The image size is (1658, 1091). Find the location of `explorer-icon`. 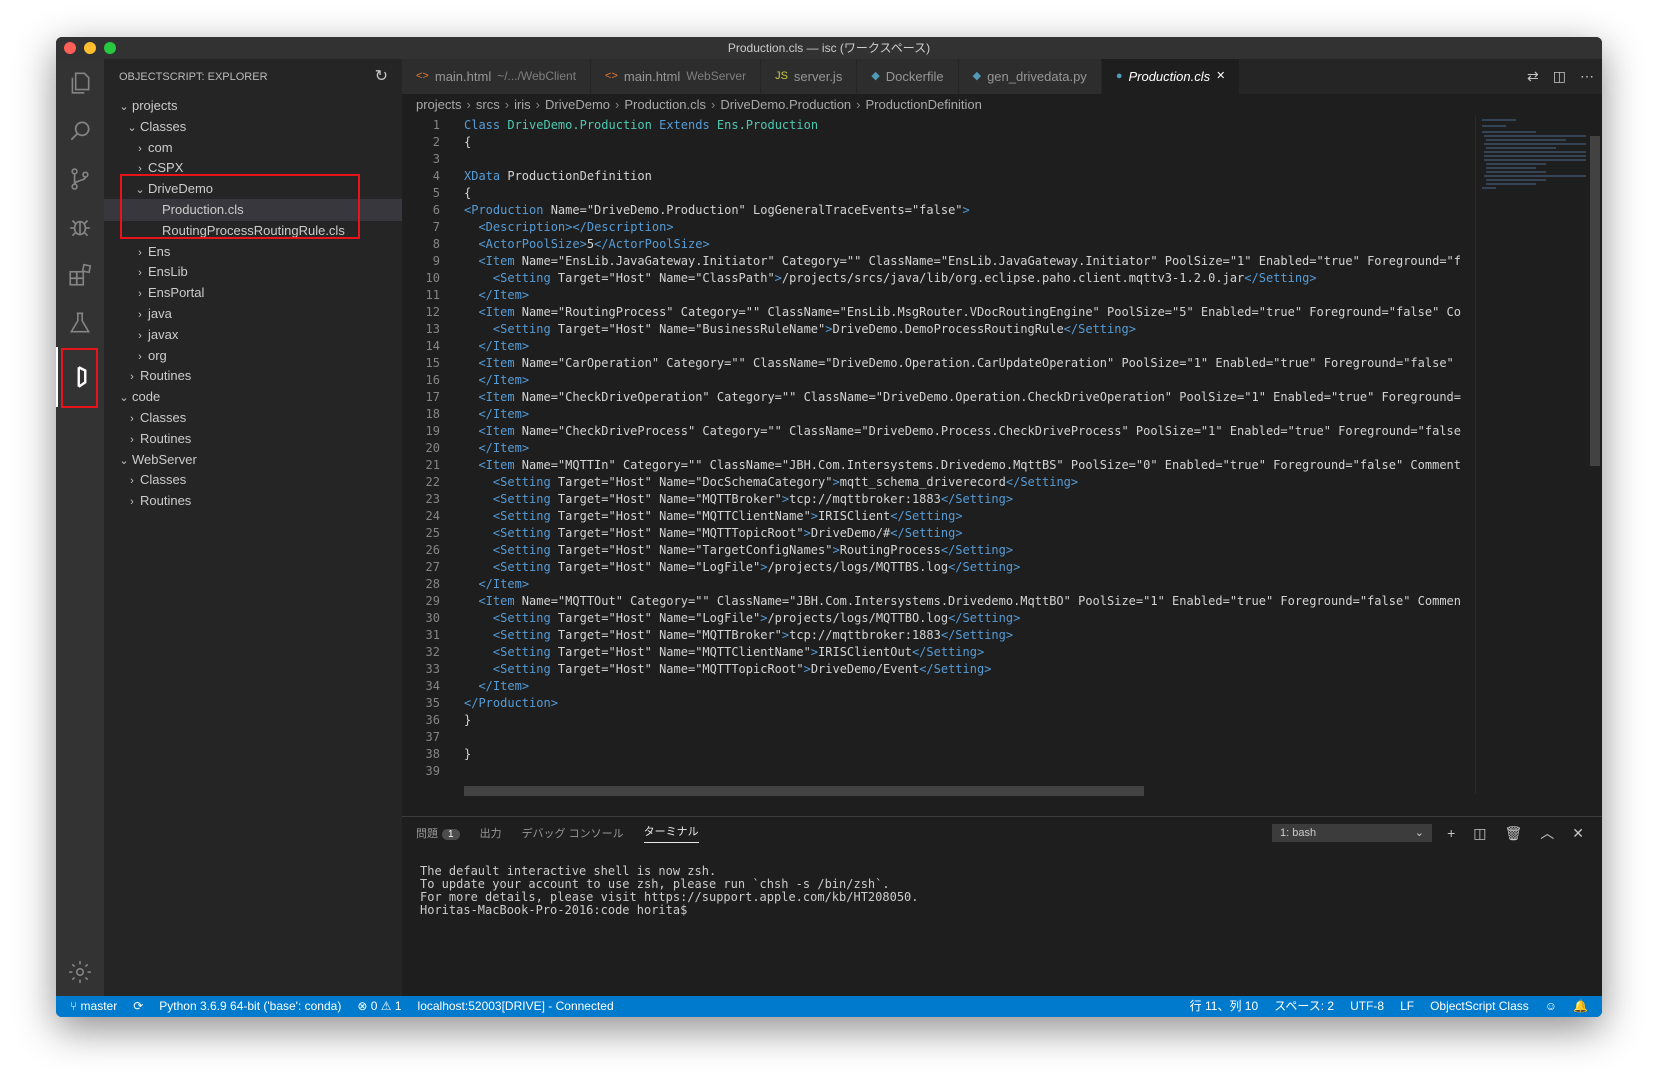

explorer-icon is located at coordinates (80, 83).